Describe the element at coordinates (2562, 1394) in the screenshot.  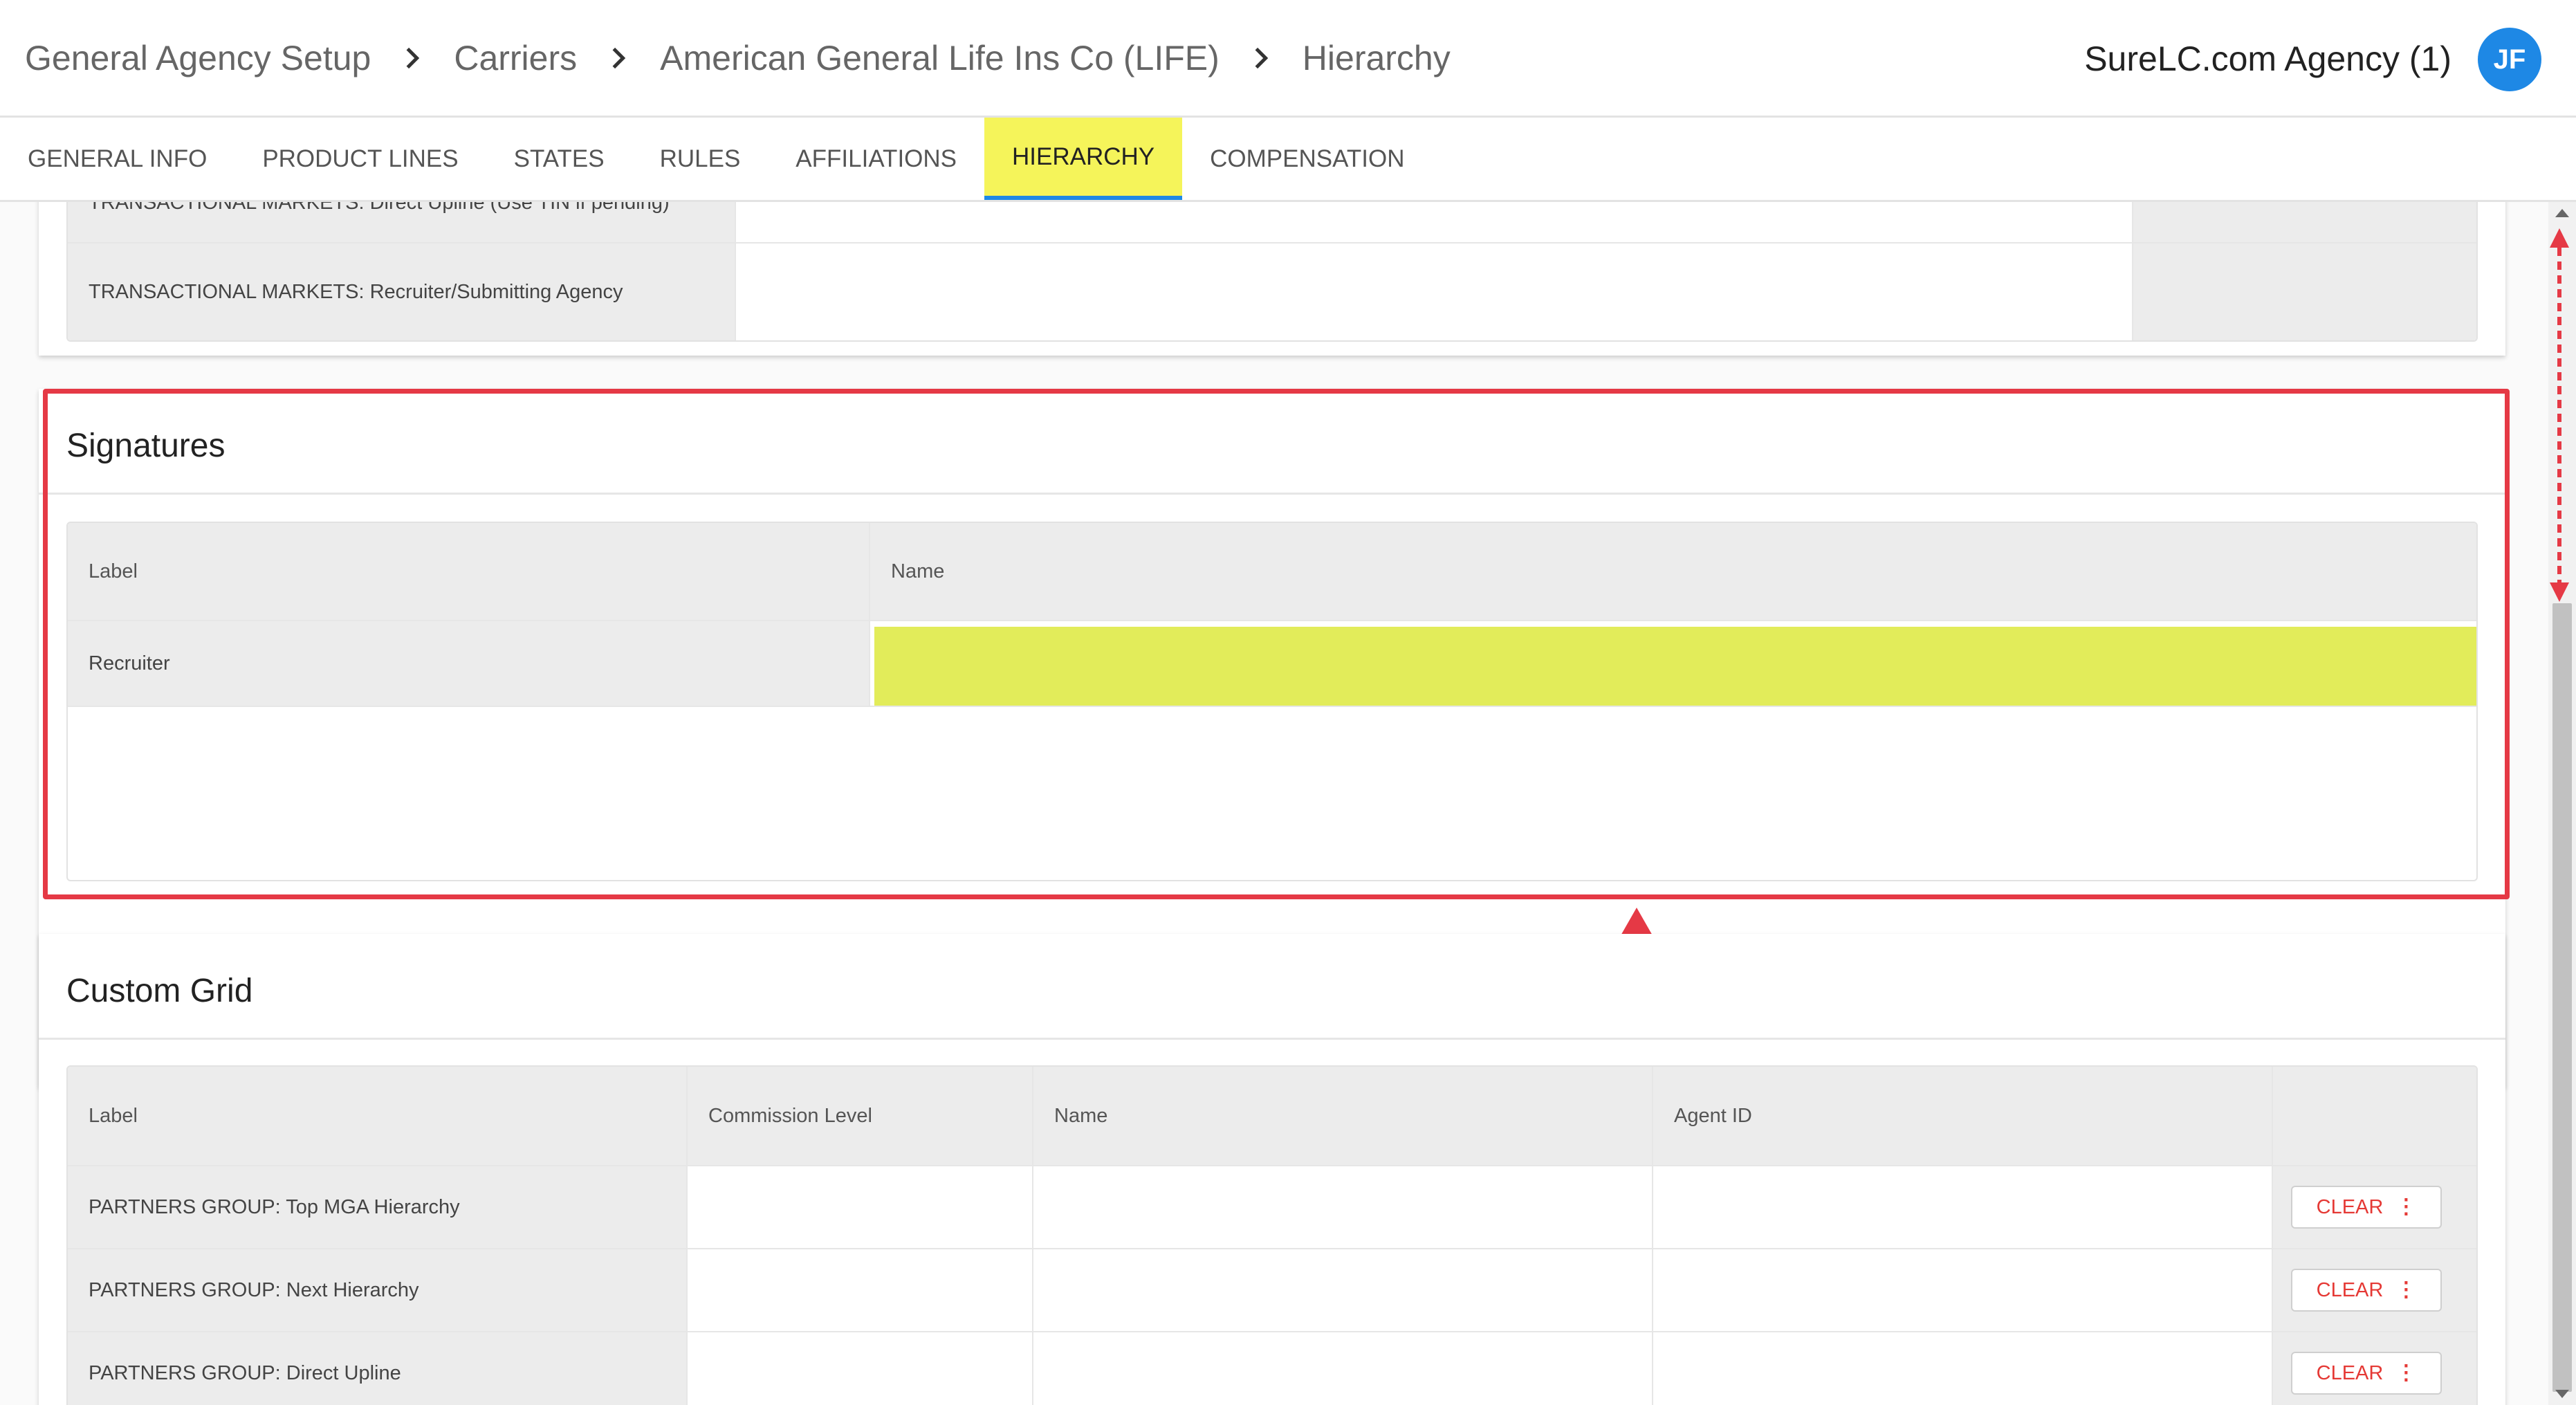
I see `scroll-down-arrow-icon` at that location.